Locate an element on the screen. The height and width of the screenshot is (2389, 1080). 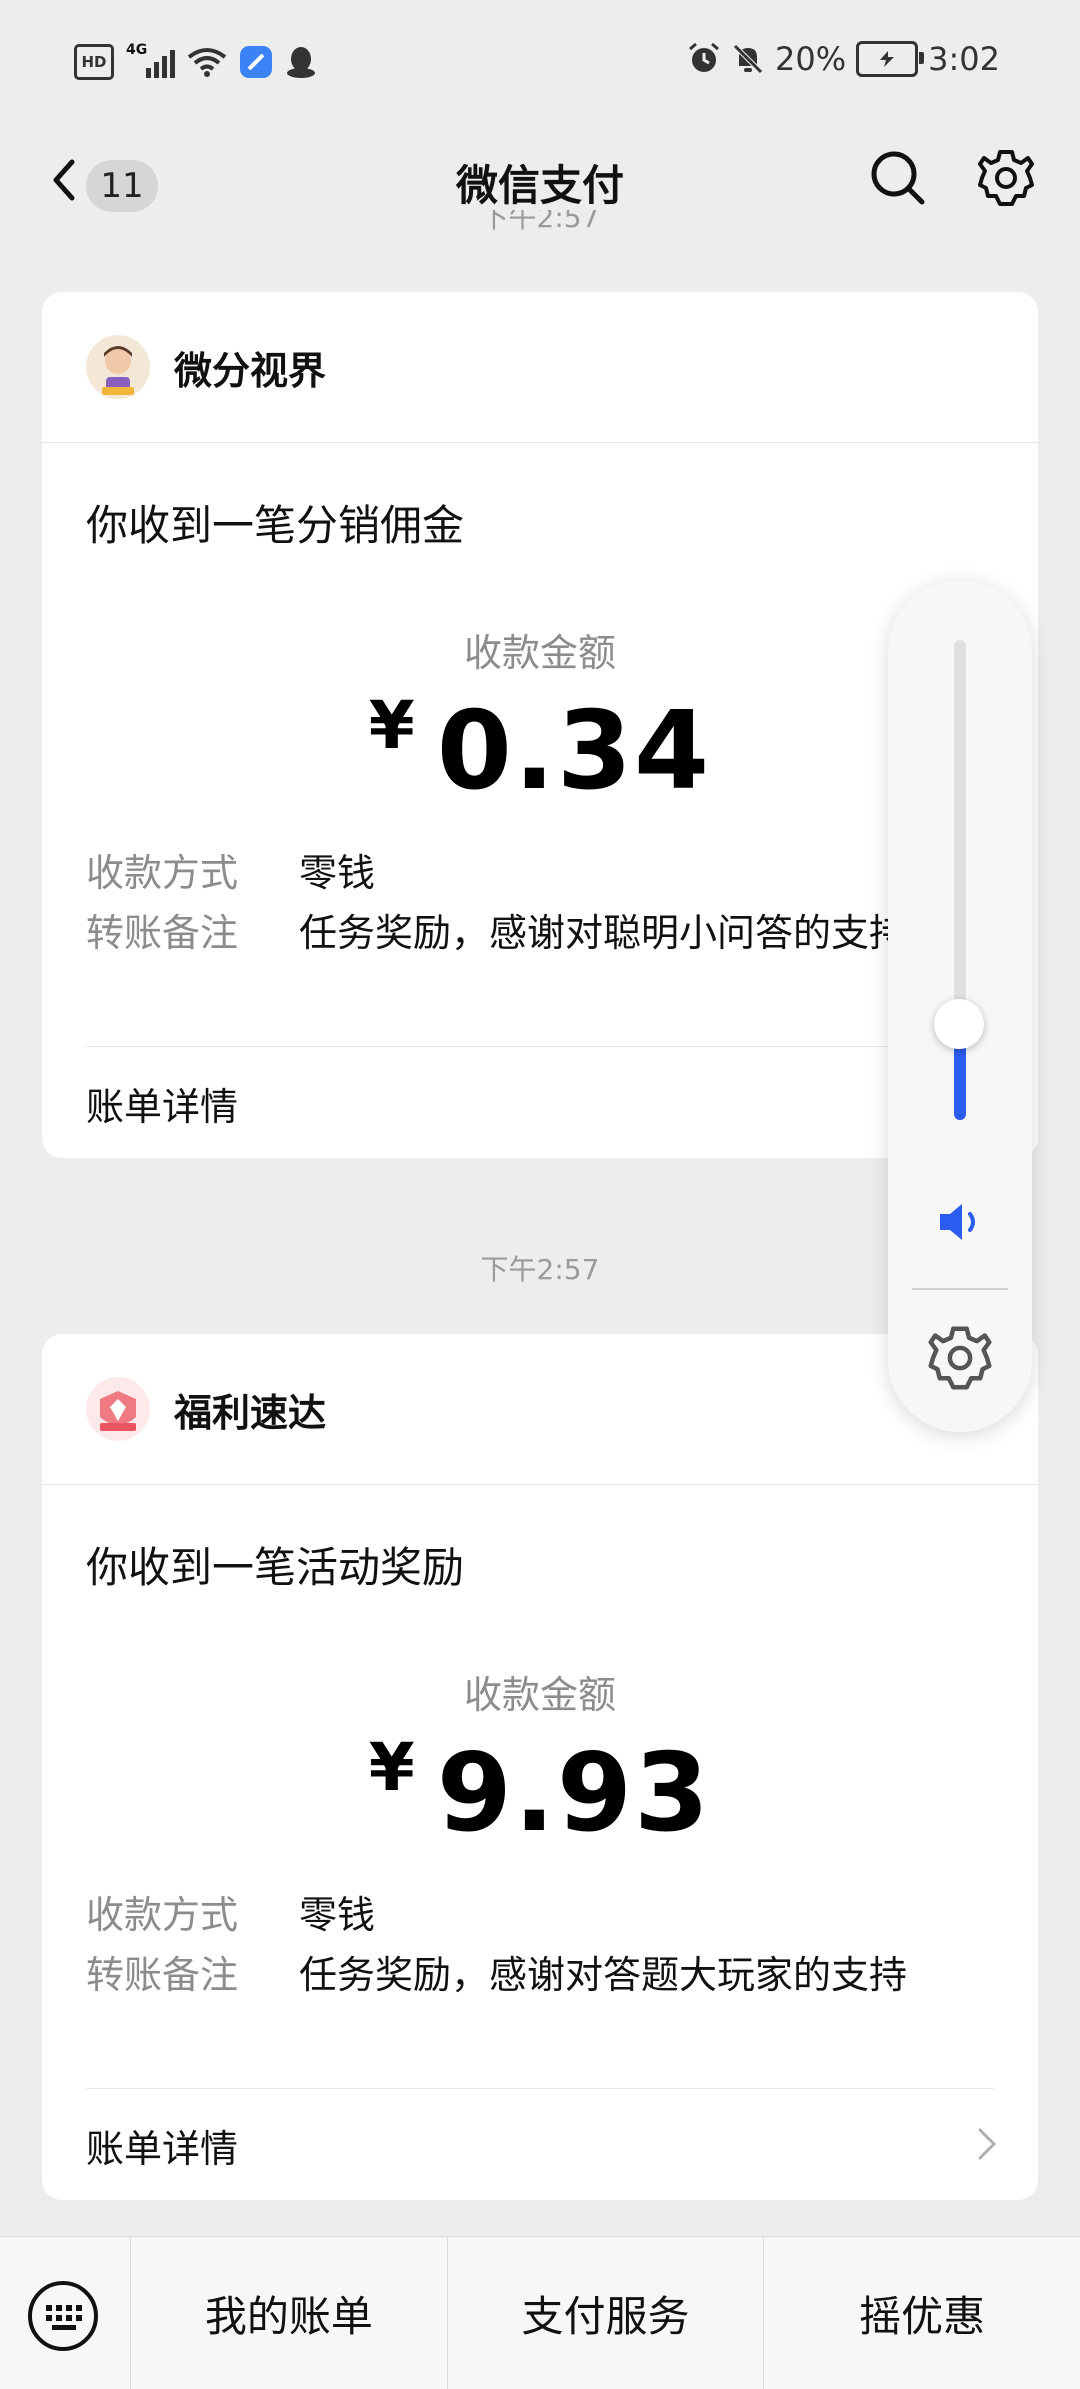
alarm-icon is located at coordinates (704, 57).